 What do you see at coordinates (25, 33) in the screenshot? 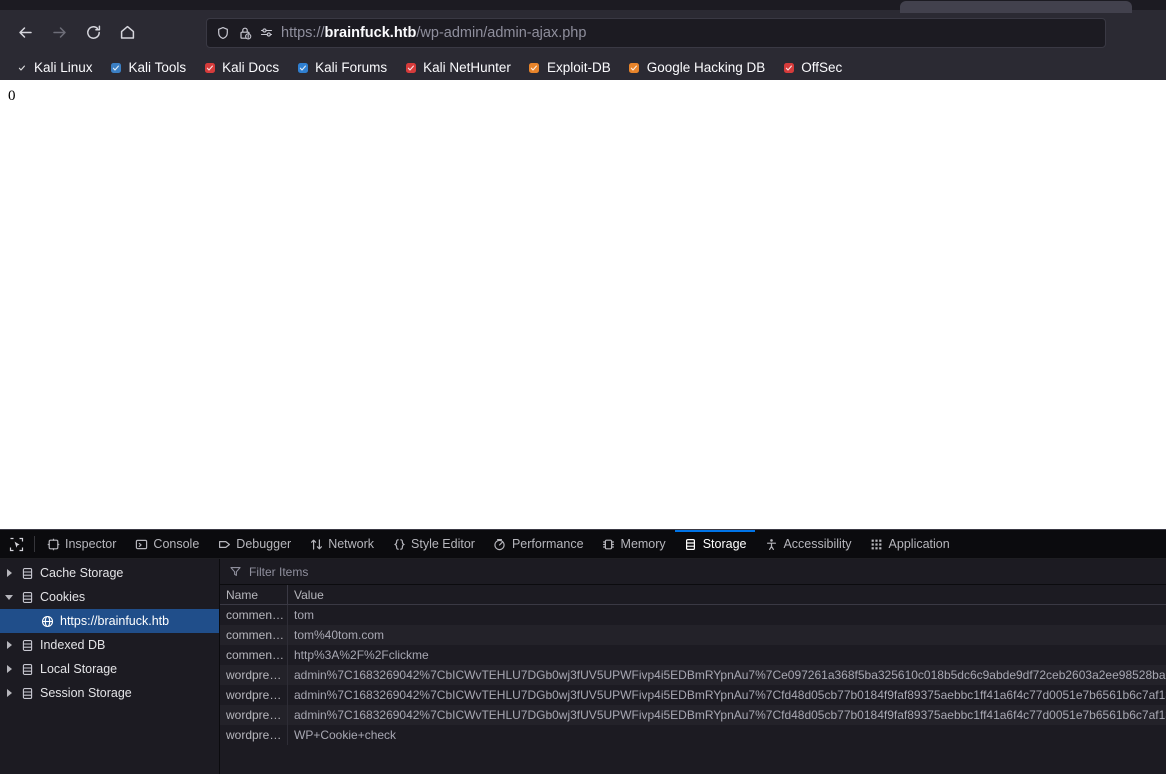
I see `back-button` at bounding box center [25, 33].